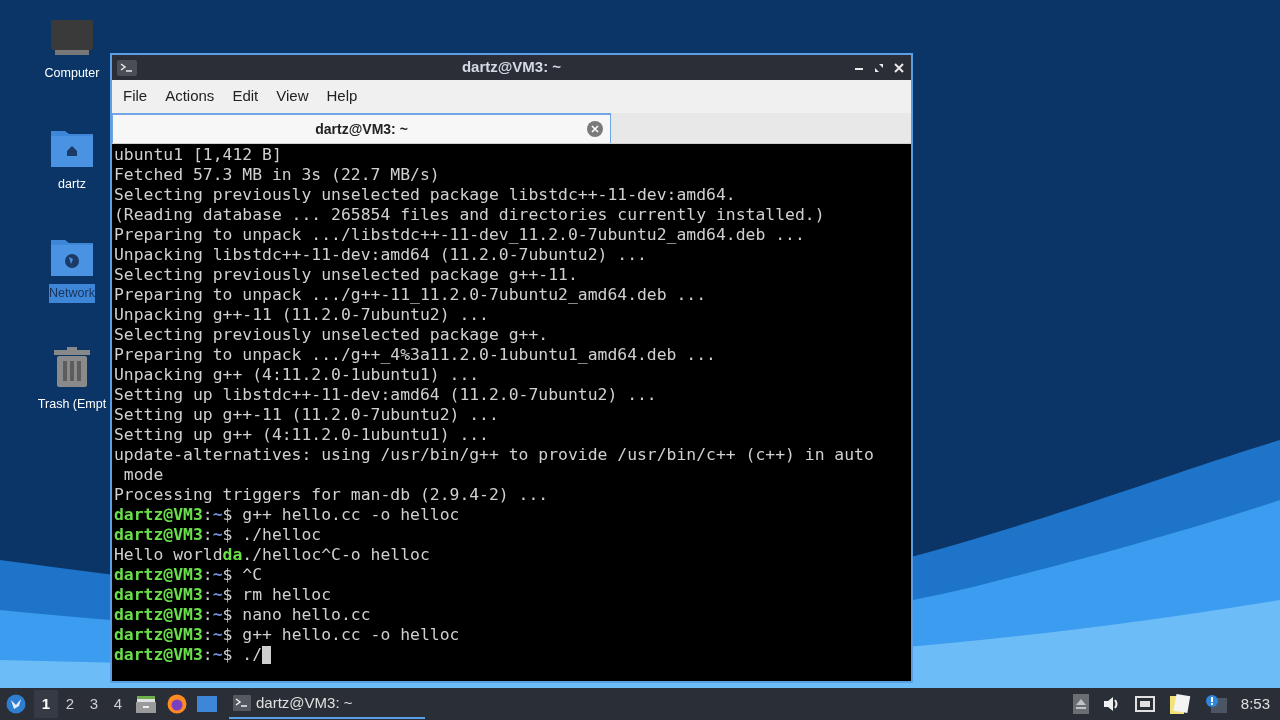 The width and height of the screenshot is (1280, 720). Describe the element at coordinates (72, 257) in the screenshot. I see `network-folder-icon` at that location.